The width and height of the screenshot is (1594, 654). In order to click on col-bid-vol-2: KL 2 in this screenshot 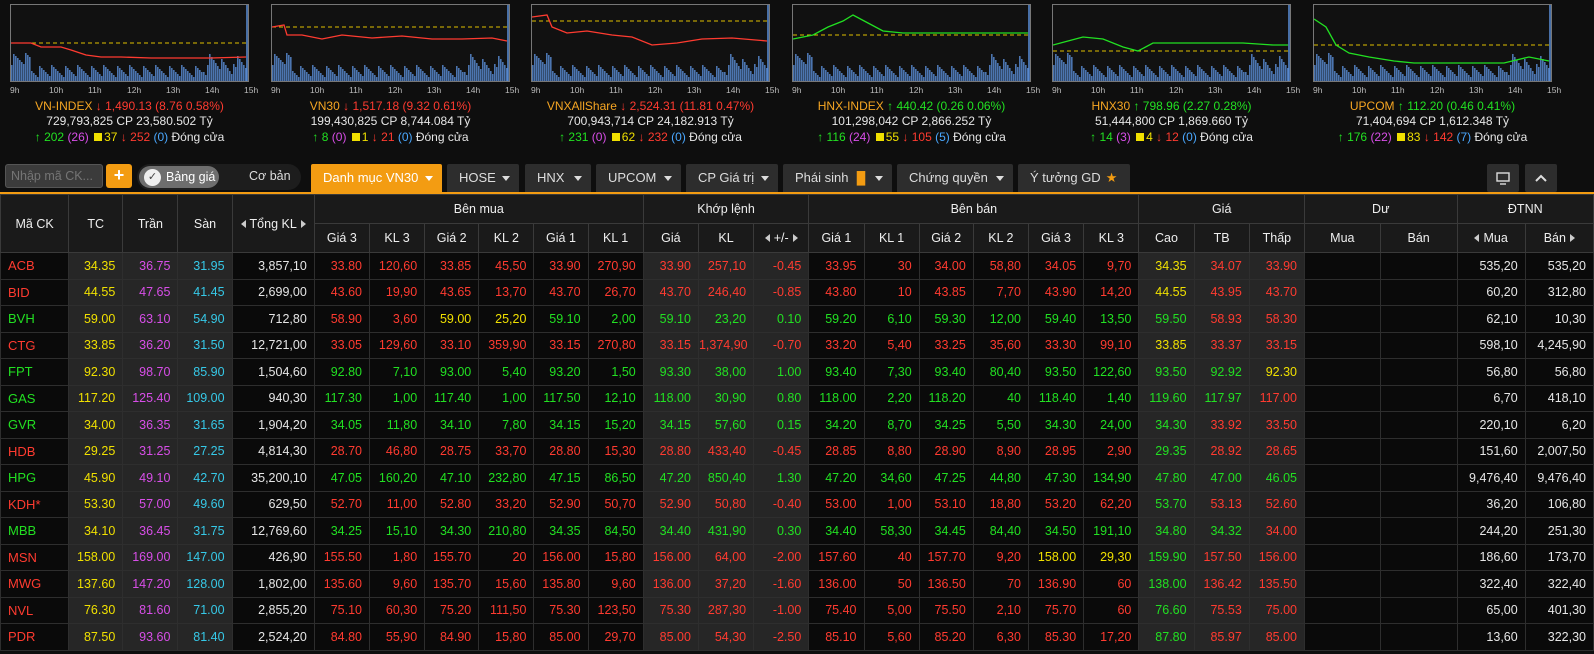, I will do `click(506, 238)`.